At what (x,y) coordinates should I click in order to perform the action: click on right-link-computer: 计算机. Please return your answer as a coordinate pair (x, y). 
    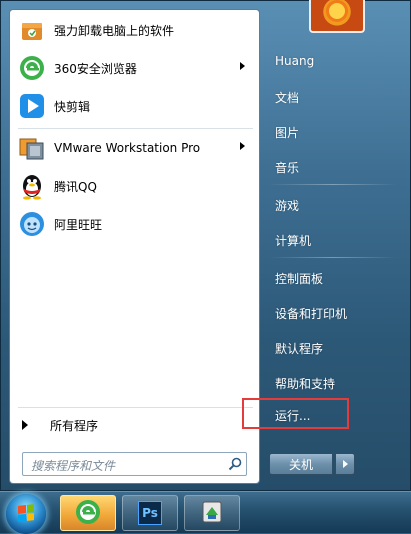
    Looking at the image, I should click on (293, 240).